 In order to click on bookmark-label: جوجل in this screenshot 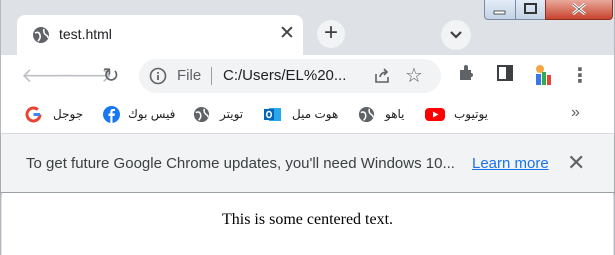, I will do `click(68, 114)`.